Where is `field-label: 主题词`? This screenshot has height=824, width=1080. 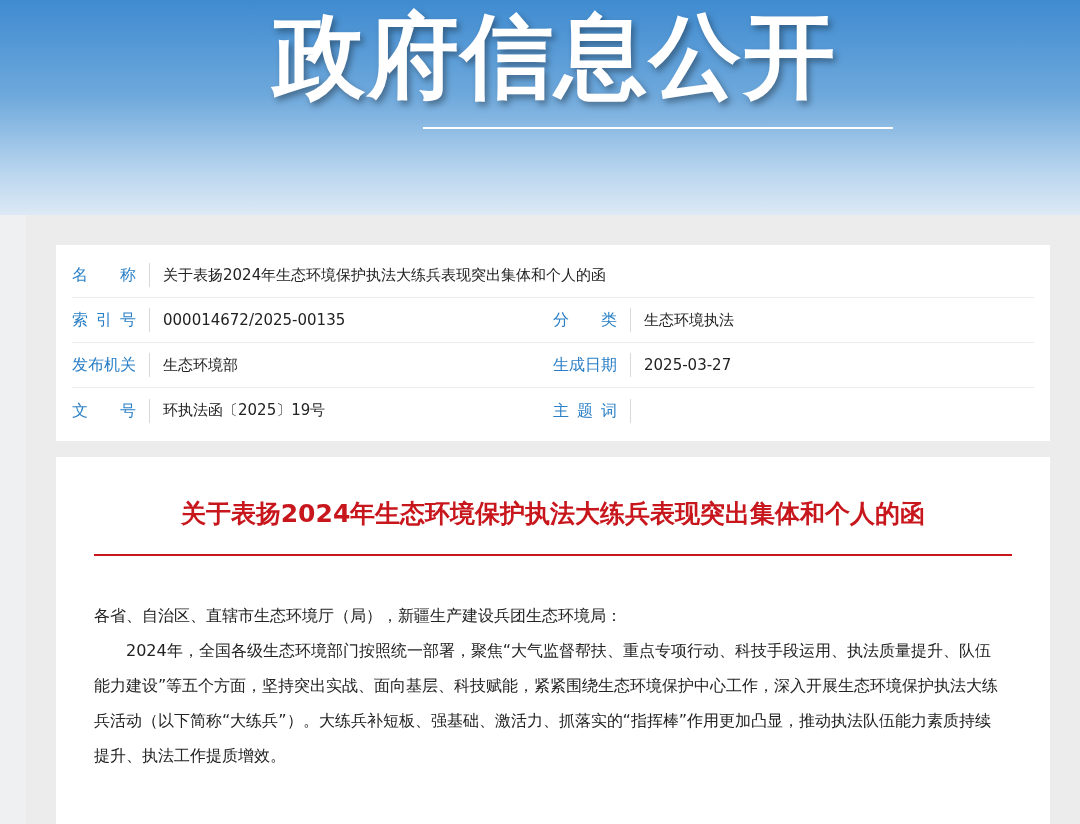
field-label: 主题词 is located at coordinates (585, 410).